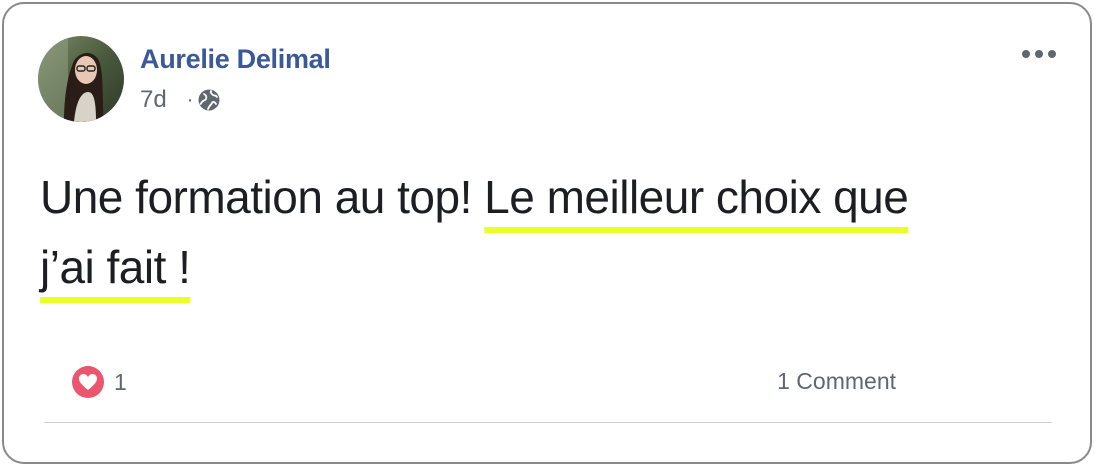 The image size is (1098, 470). I want to click on comments-count-link: 1 Comment, so click(836, 381).